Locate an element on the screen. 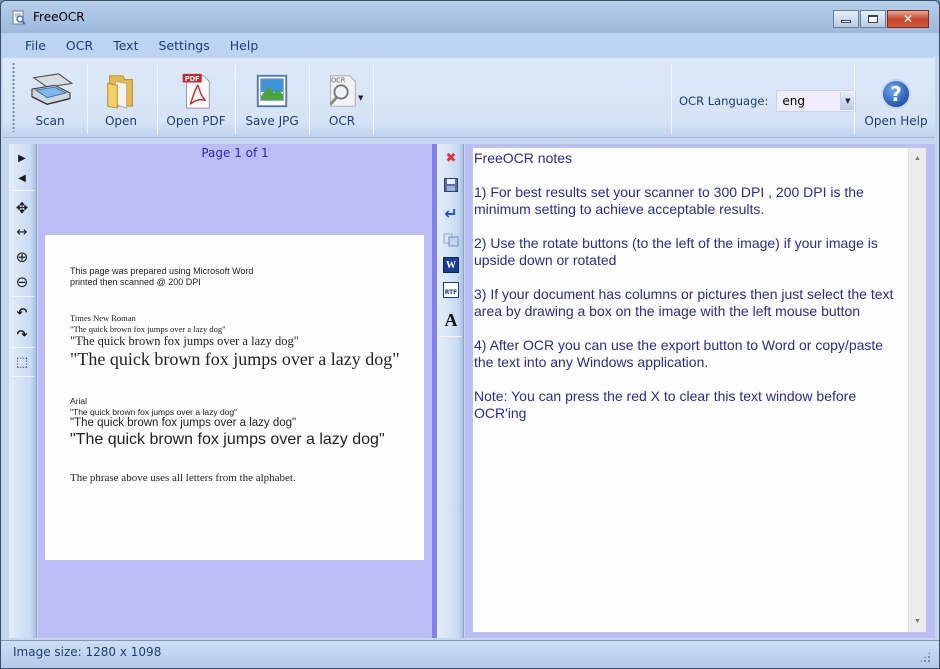  zoom-in-button: ⊕ is located at coordinates (22, 257).